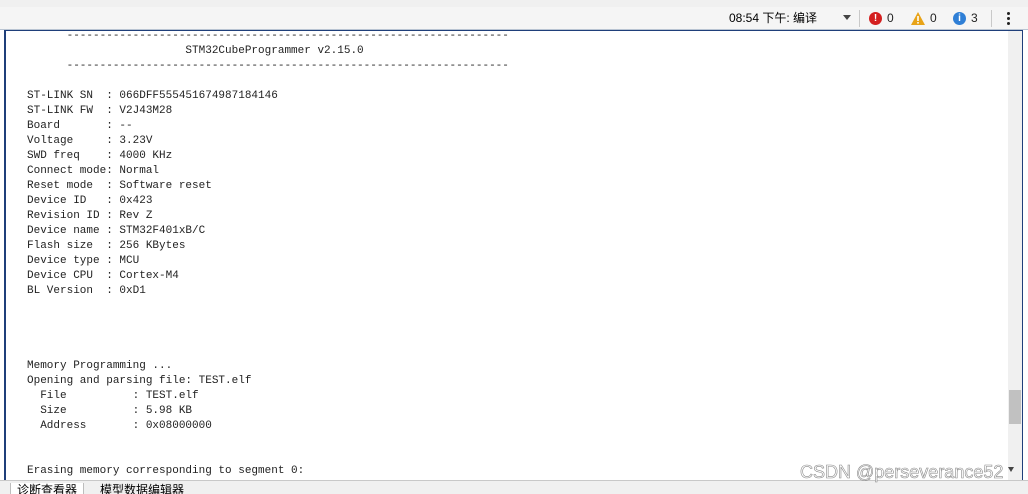 This screenshot has height=494, width=1028. Describe the element at coordinates (113, 396) in the screenshot. I see `log-line: File : TEST.elf` at that location.